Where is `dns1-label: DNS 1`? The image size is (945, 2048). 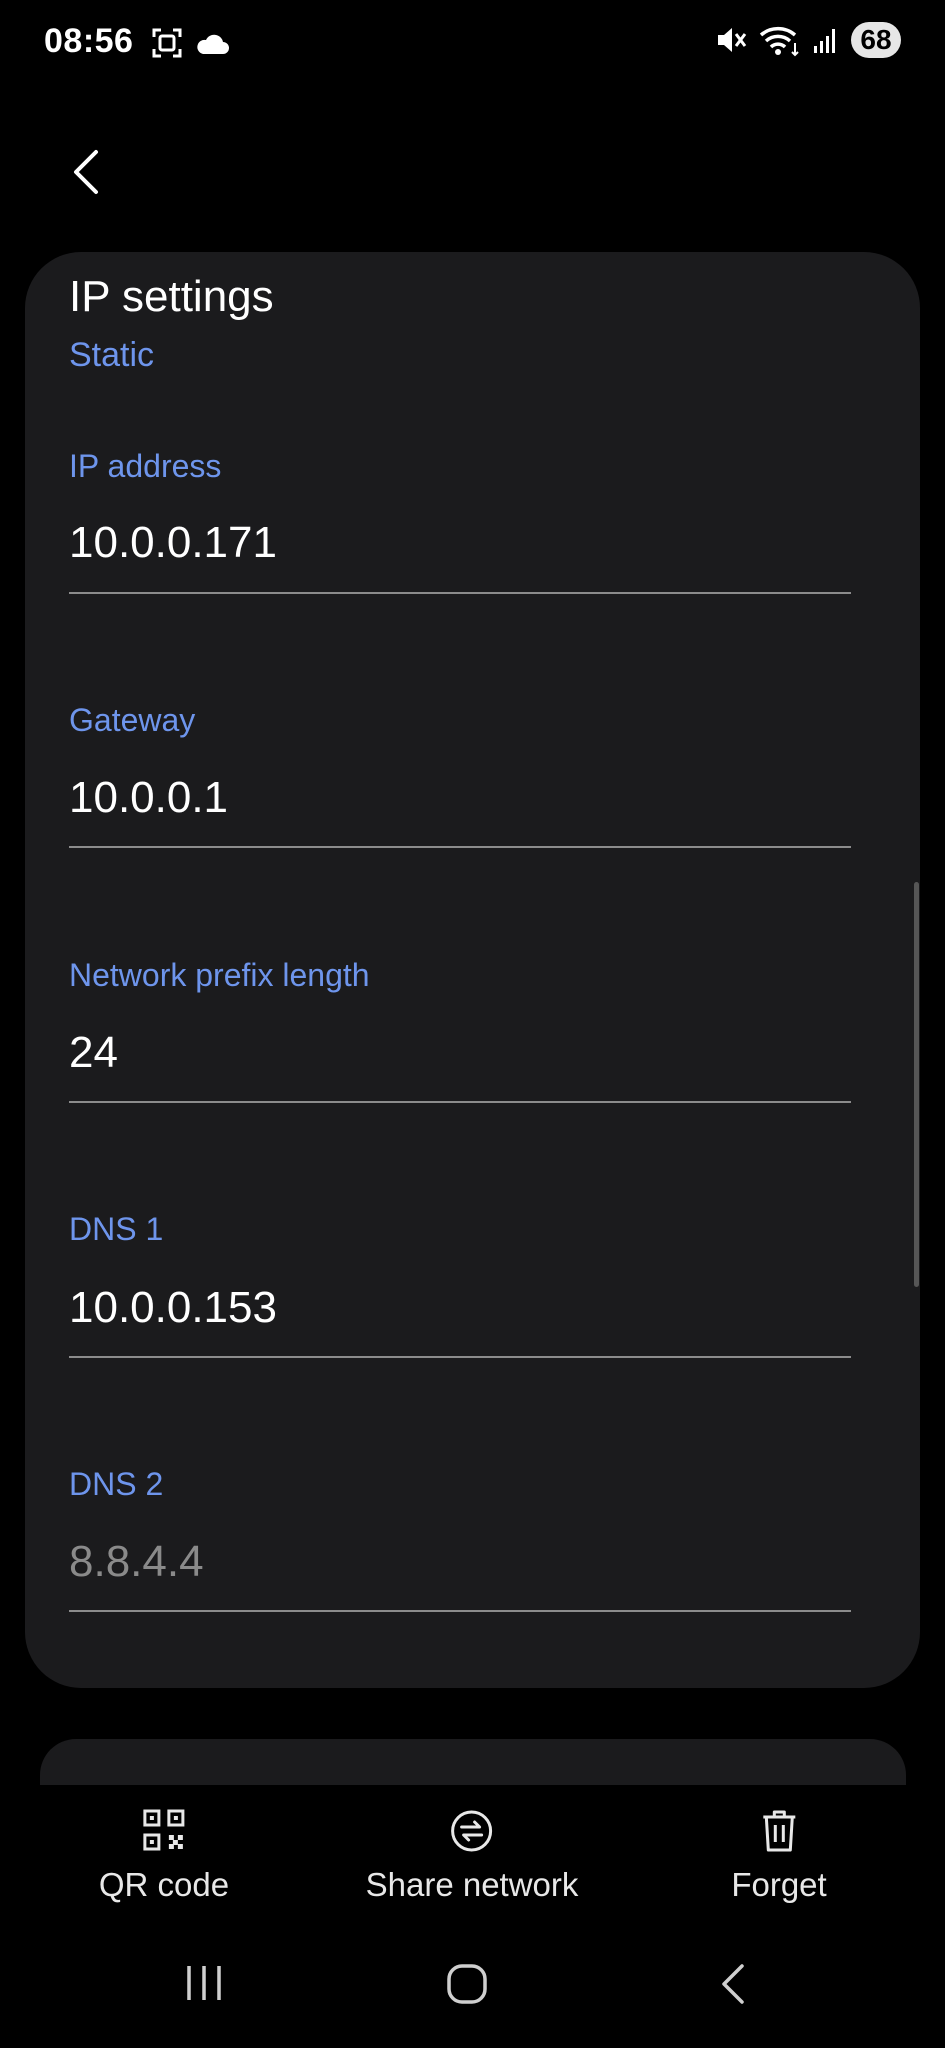 dns1-label: DNS 1 is located at coordinates (116, 1229).